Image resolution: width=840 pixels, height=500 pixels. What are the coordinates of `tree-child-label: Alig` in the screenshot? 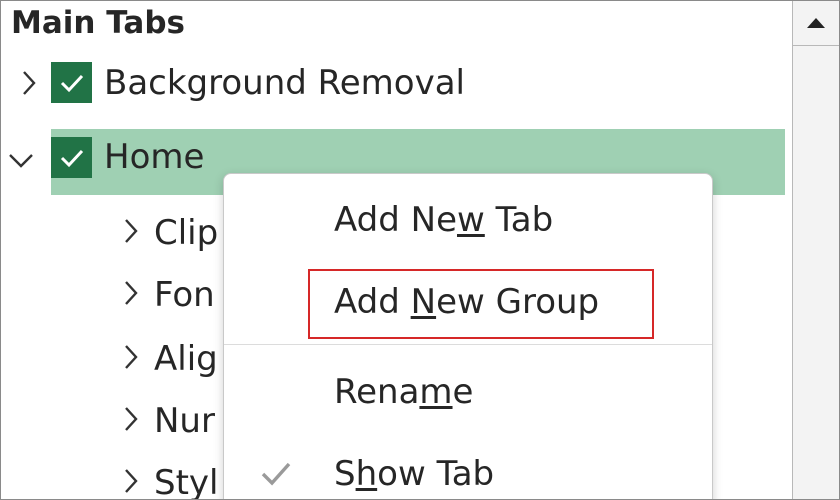 It's located at (186, 359).